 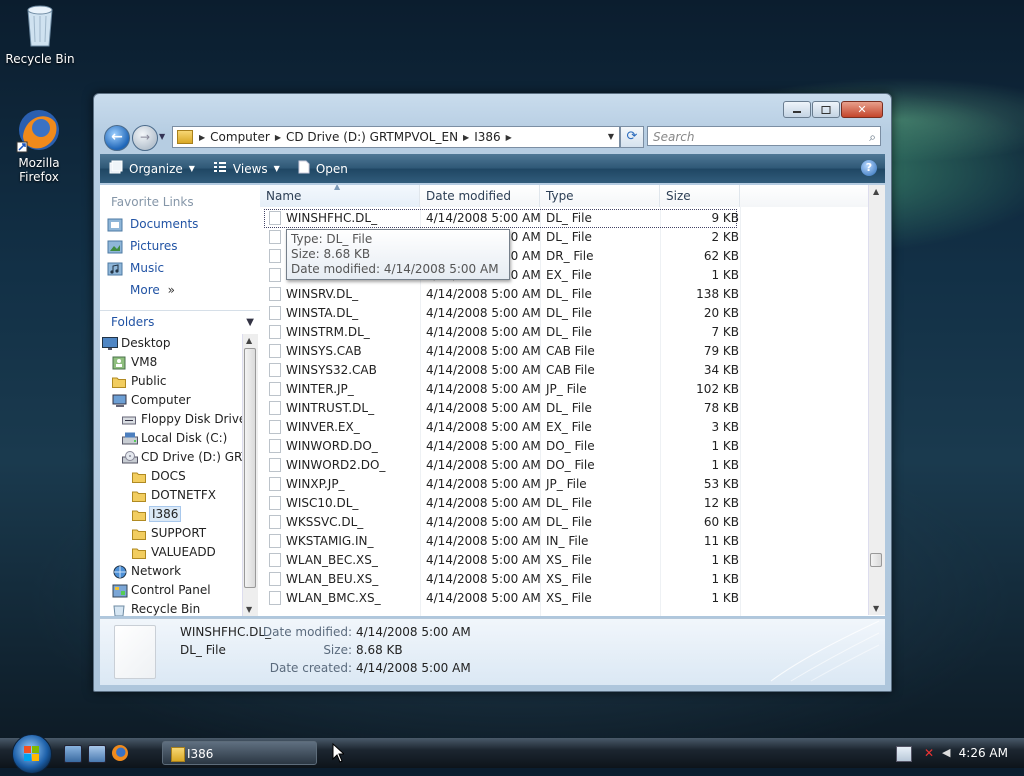 What do you see at coordinates (171, 608) in the screenshot?
I see `tree-item-recycle-bin: Recycle Bin` at bounding box center [171, 608].